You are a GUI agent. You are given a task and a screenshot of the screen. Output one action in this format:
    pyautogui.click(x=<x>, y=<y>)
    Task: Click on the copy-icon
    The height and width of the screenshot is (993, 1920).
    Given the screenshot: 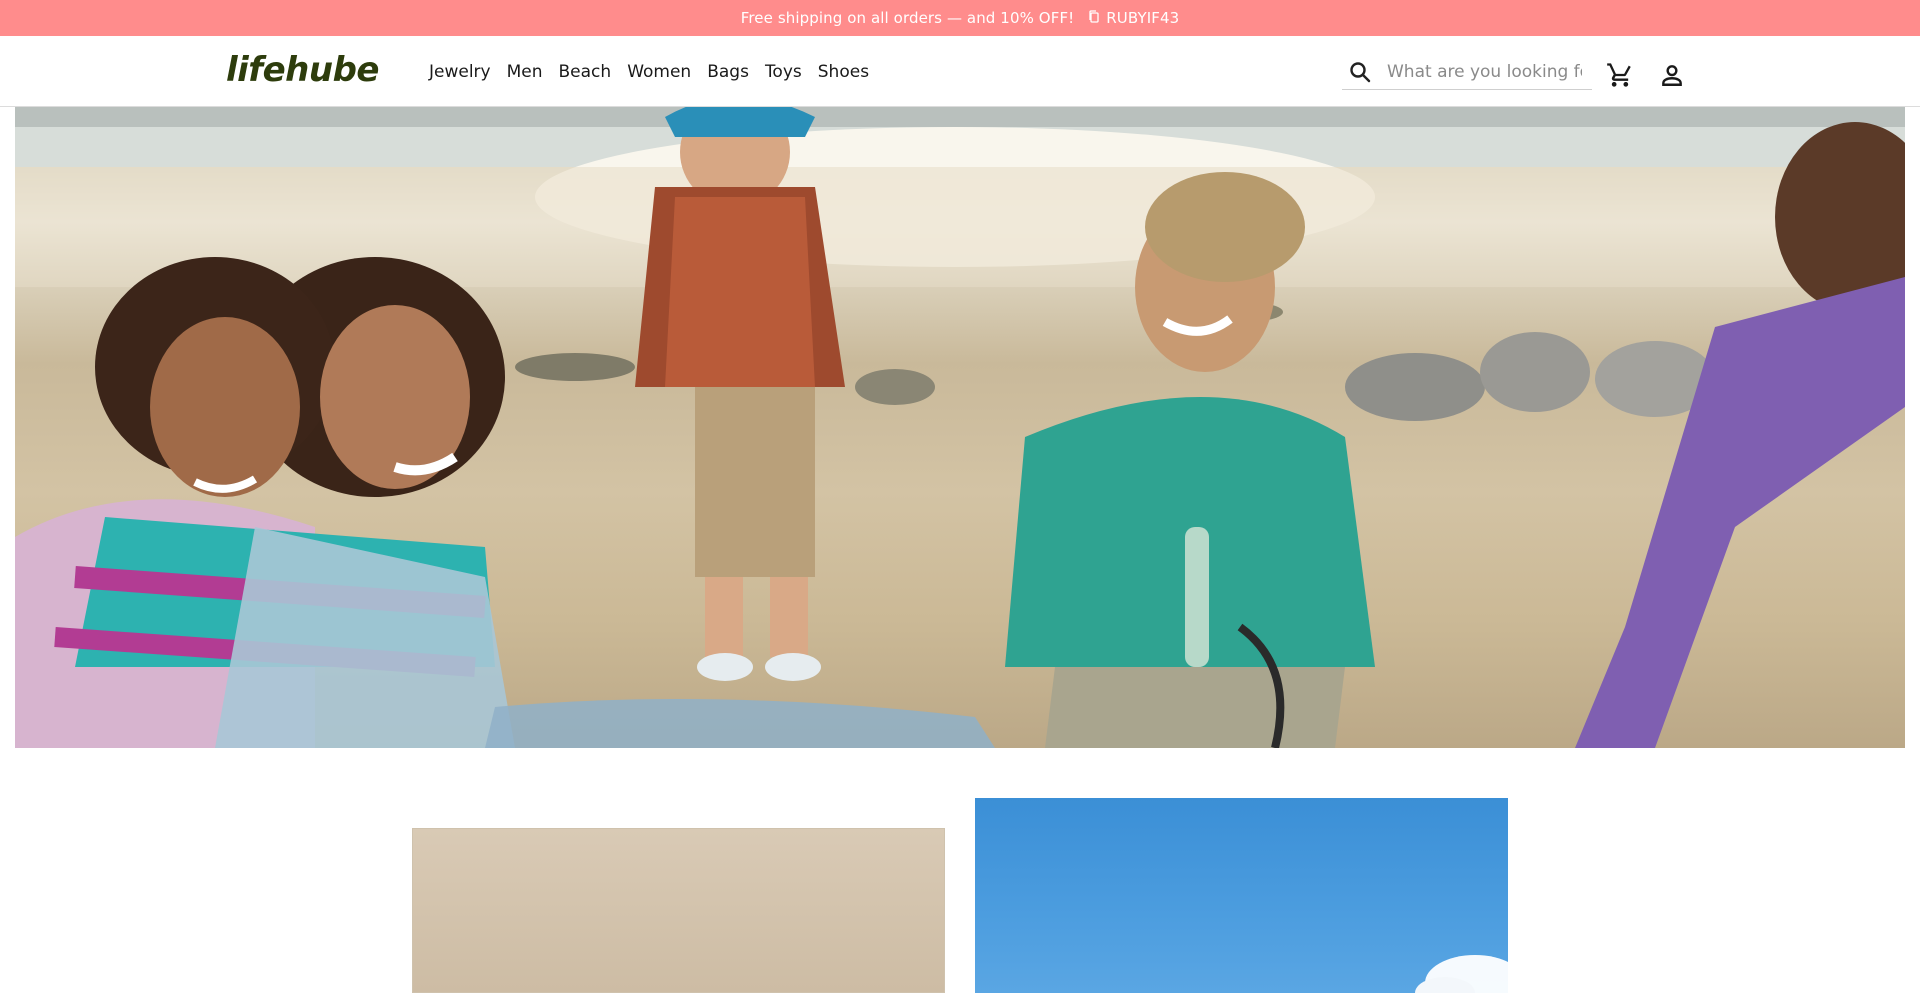 What is the action you would take?
    pyautogui.click(x=1094, y=17)
    